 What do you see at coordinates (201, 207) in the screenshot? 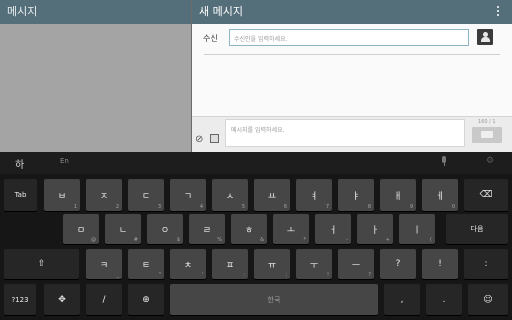
I see `key-secondary-label: 4` at bounding box center [201, 207].